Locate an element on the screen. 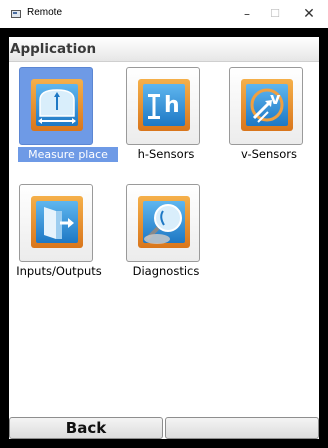 The width and height of the screenshot is (328, 448). close-button: ✕ is located at coordinates (309, 14).